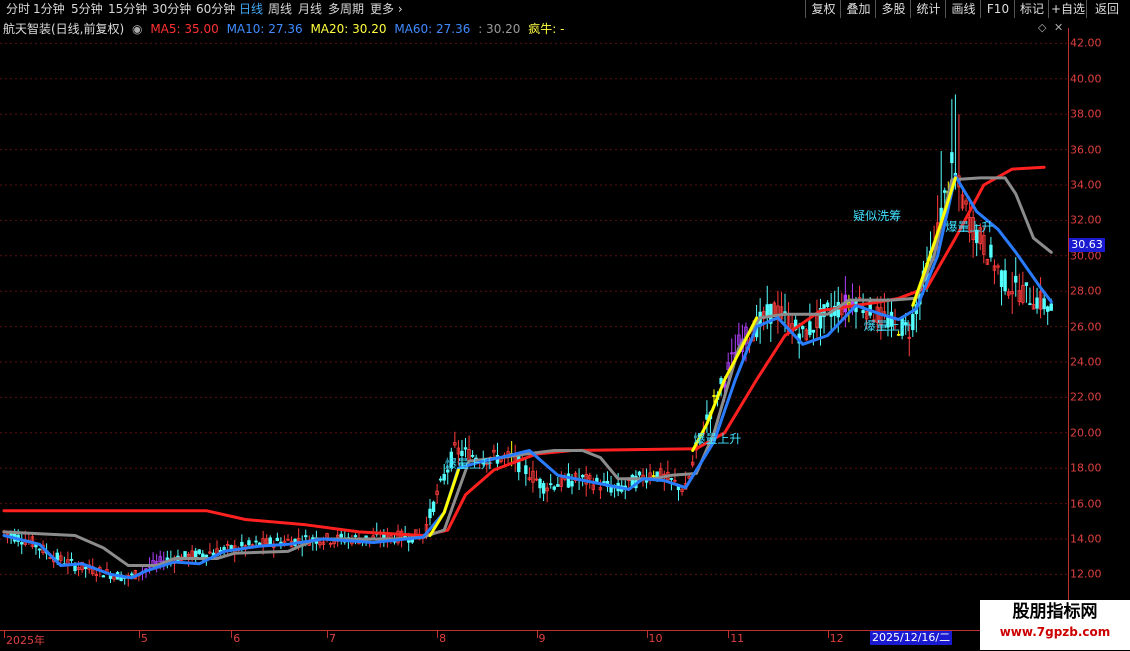 The height and width of the screenshot is (651, 1130). Describe the element at coordinates (737, 638) in the screenshot. I see `date-tick-label: 11` at that location.